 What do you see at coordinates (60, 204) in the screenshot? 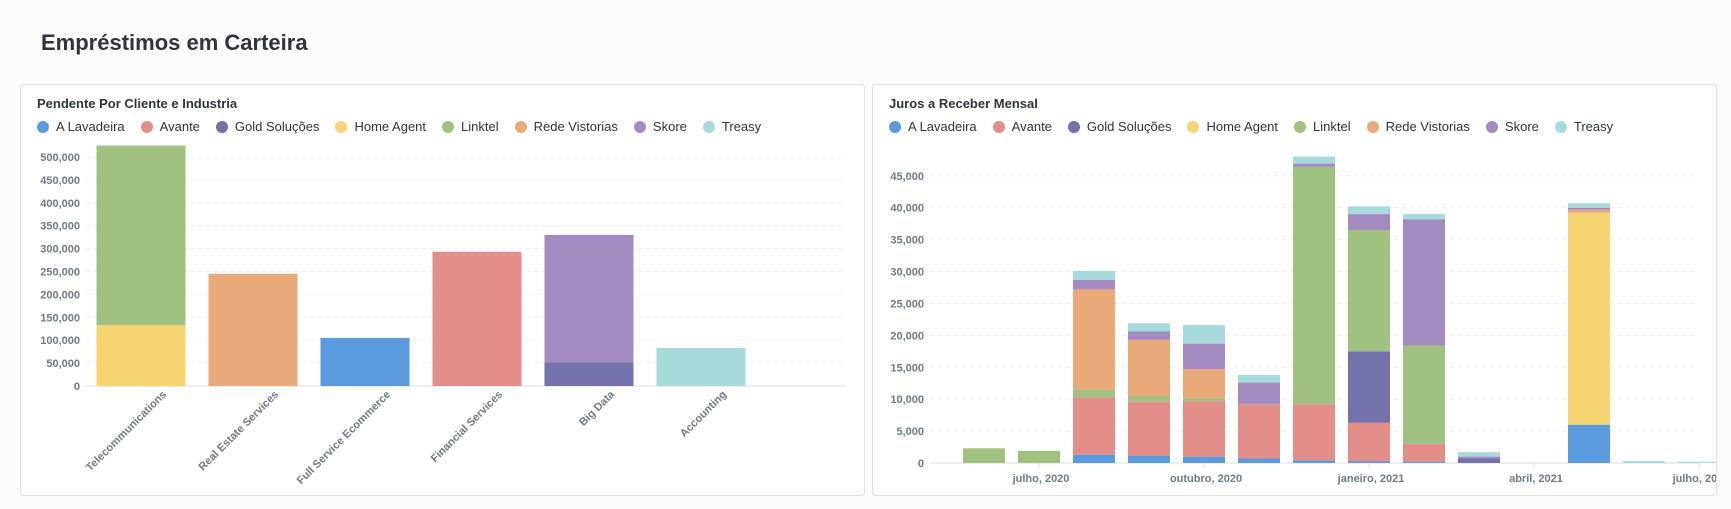
I see `y-tick-label: 400,000` at bounding box center [60, 204].